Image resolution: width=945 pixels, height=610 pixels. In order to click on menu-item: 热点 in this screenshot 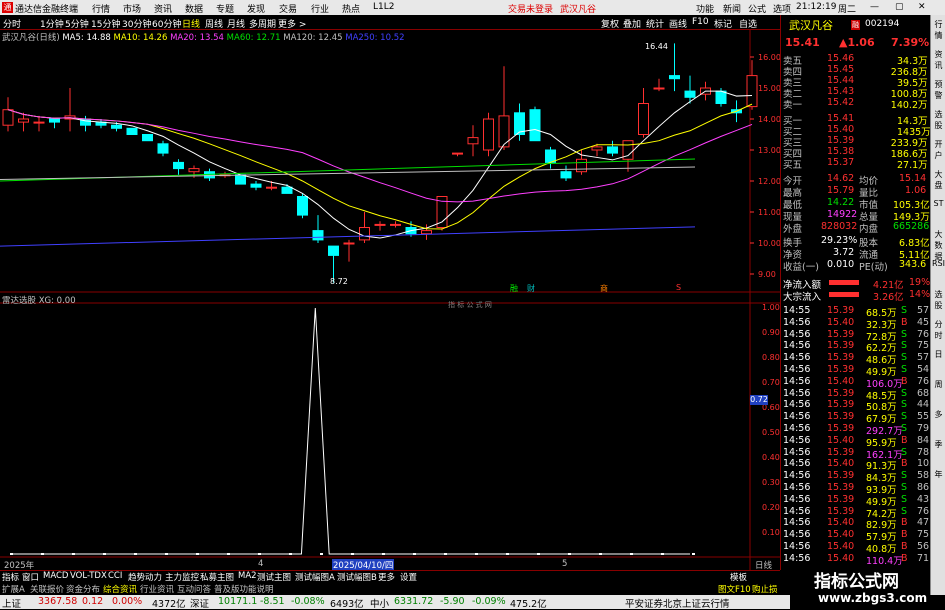, I will do `click(351, 8)`.